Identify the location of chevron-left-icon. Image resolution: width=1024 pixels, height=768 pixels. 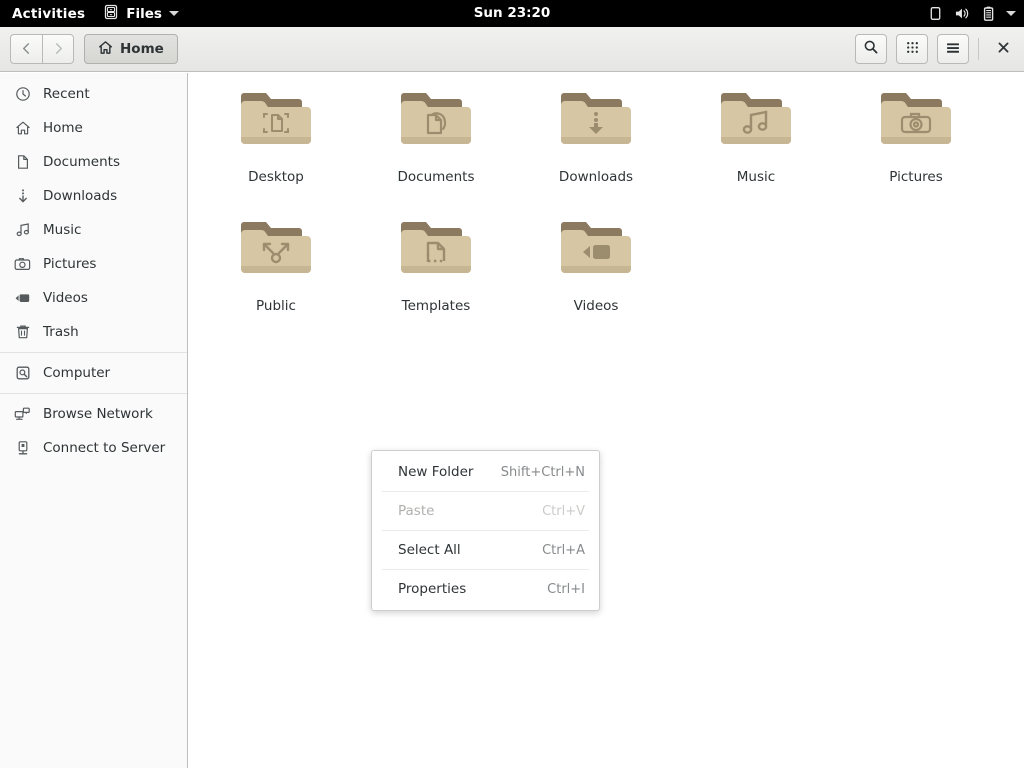
(26, 49).